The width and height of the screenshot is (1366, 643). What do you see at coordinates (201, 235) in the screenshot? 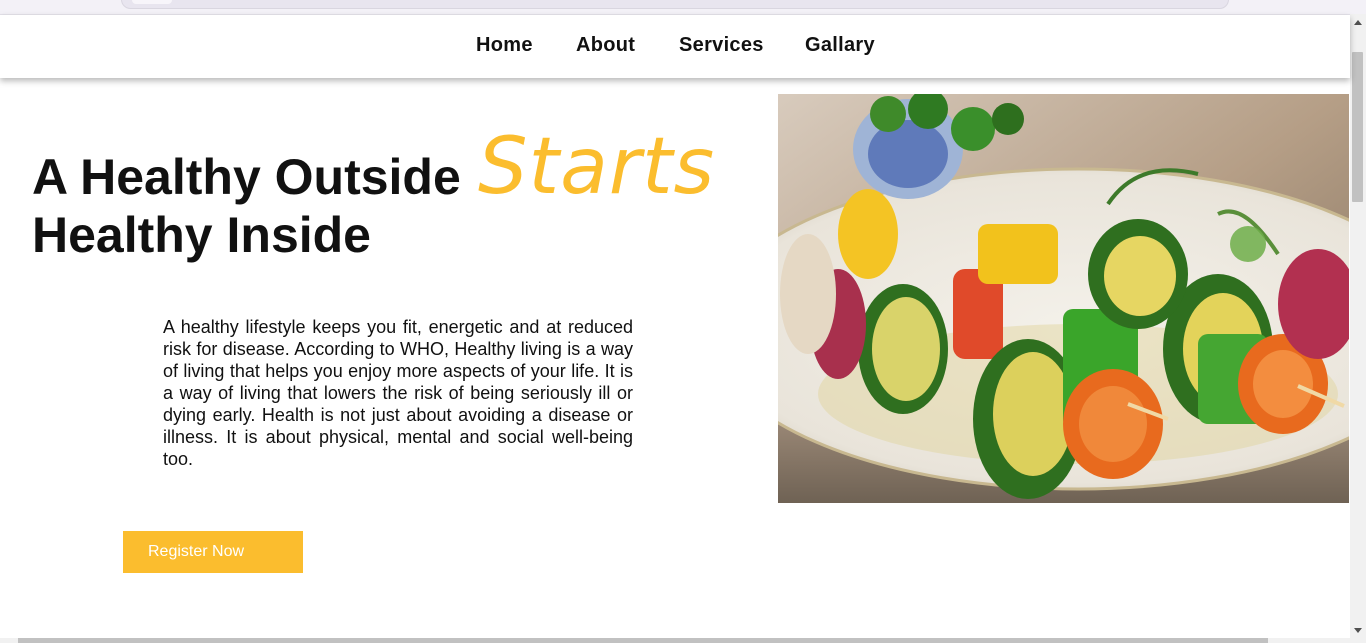
I see `hero-title-line2: Healthy Inside` at bounding box center [201, 235].